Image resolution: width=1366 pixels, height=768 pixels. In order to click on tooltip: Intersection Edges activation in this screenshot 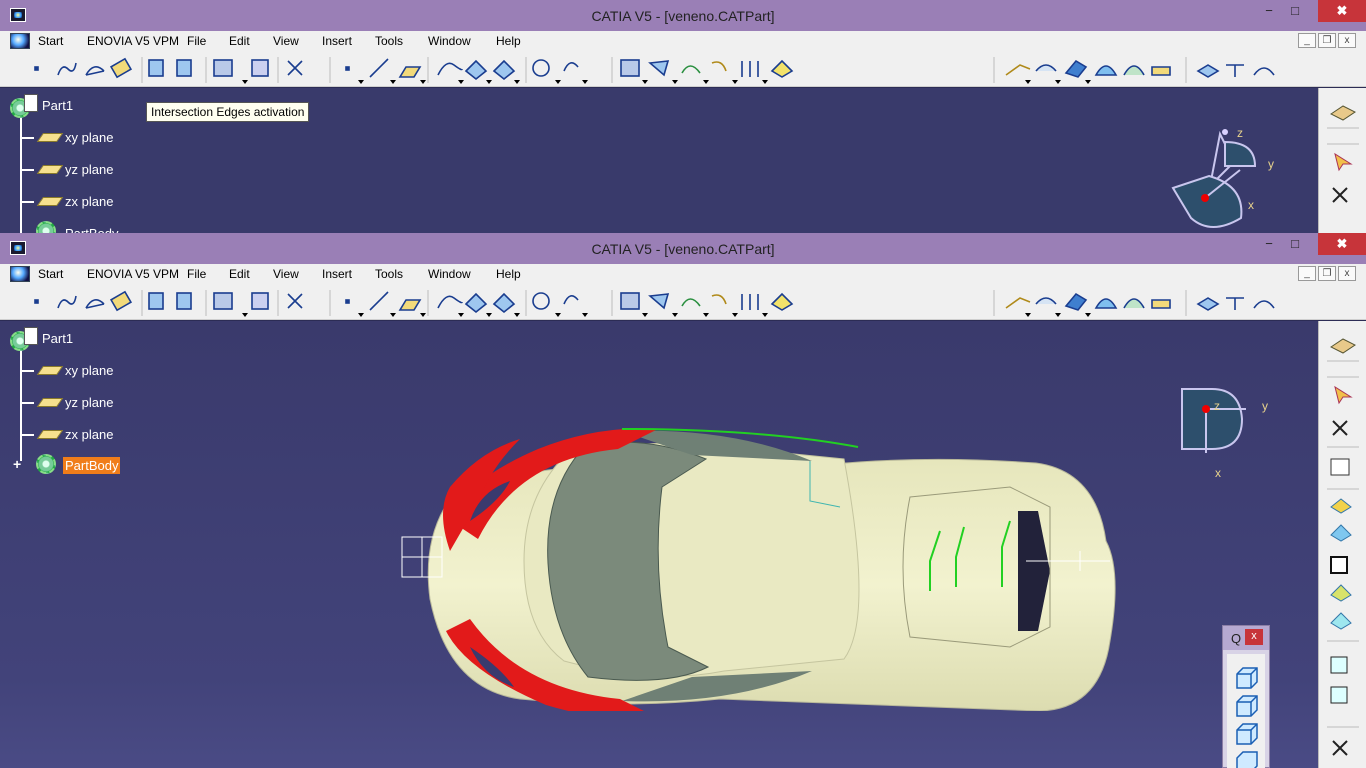, I will do `click(228, 112)`.